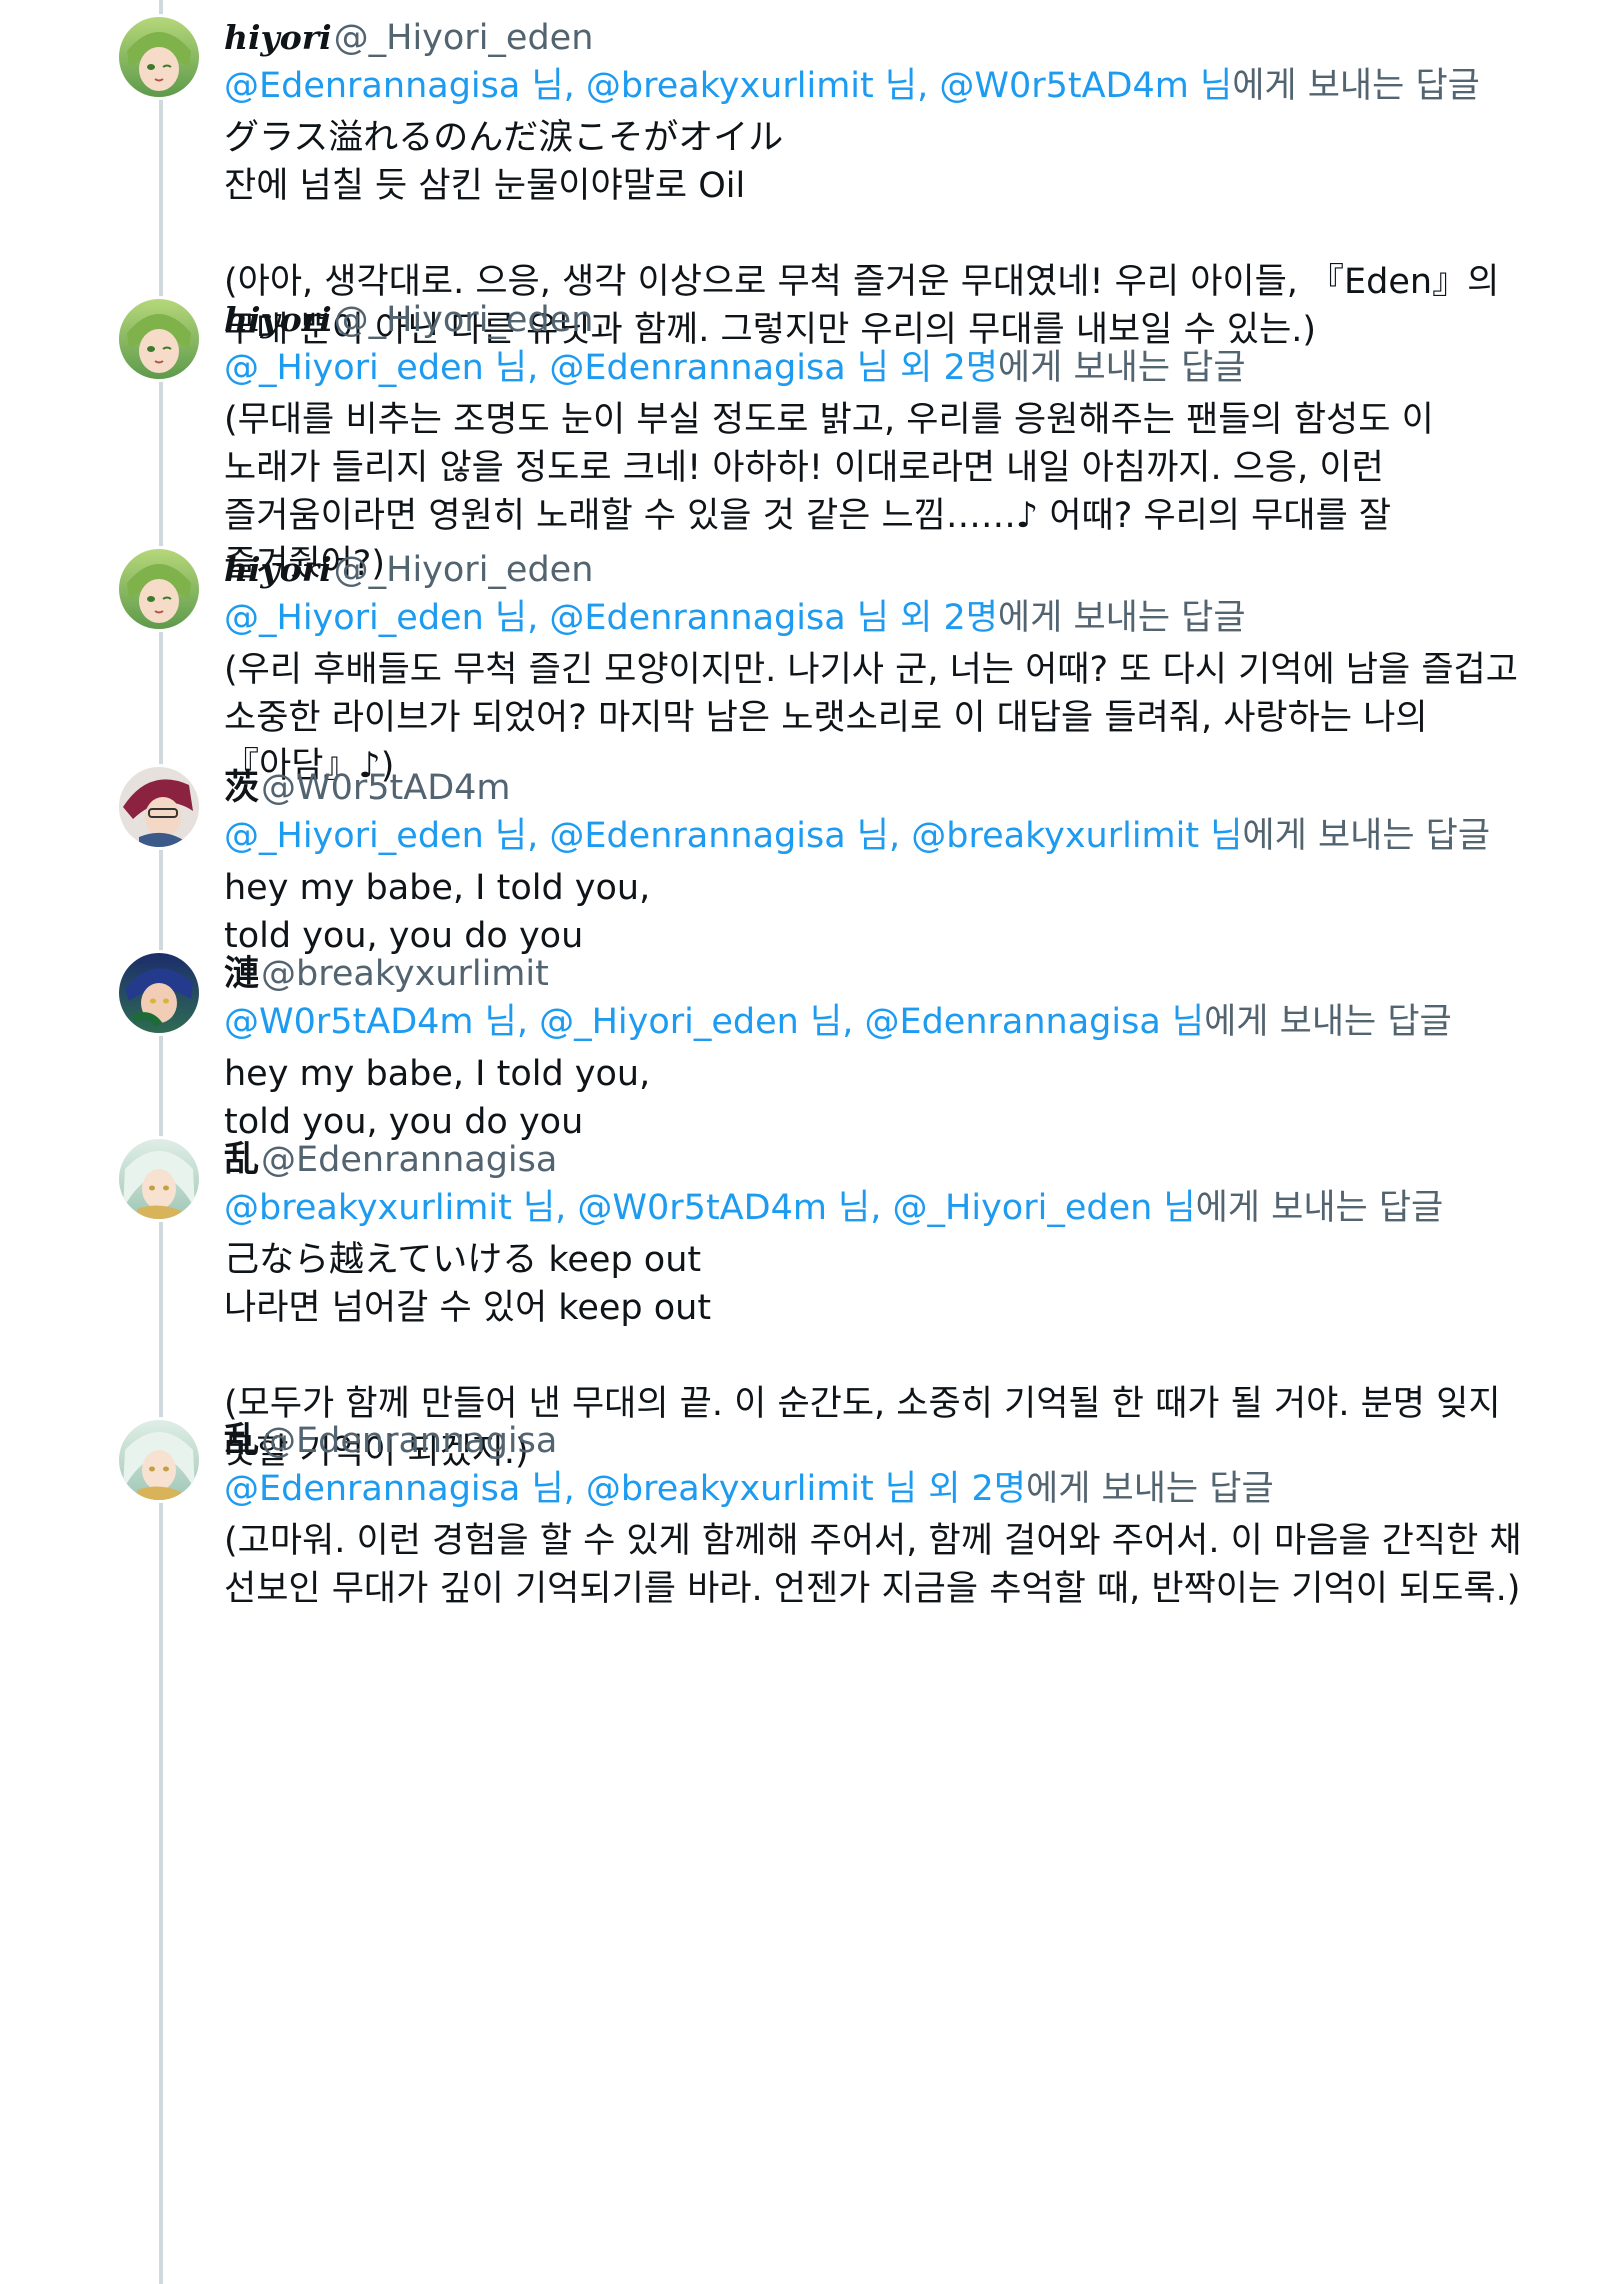 Image resolution: width=1598 pixels, height=2284 pixels. Describe the element at coordinates (159, 993) in the screenshot. I see `jun-avatar` at that location.